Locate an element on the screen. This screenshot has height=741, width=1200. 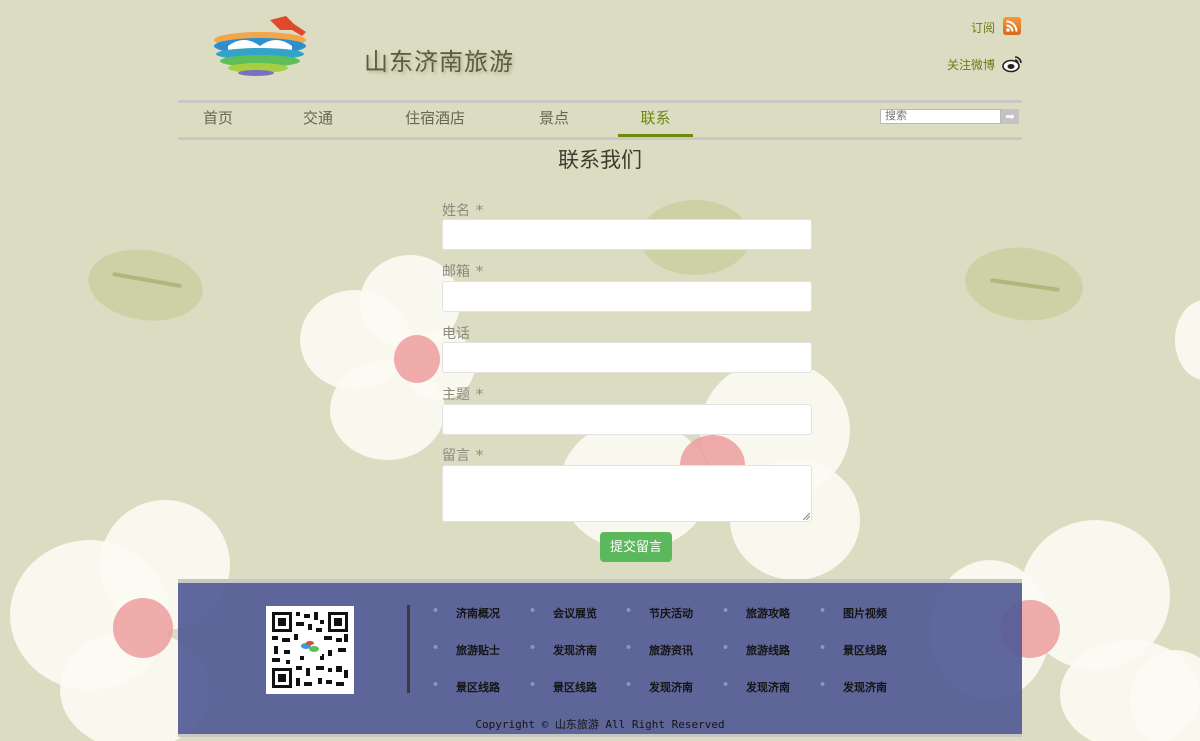
copyright-text: Copyright © 山东旅游 All Right Reserved is located at coordinates (600, 724).